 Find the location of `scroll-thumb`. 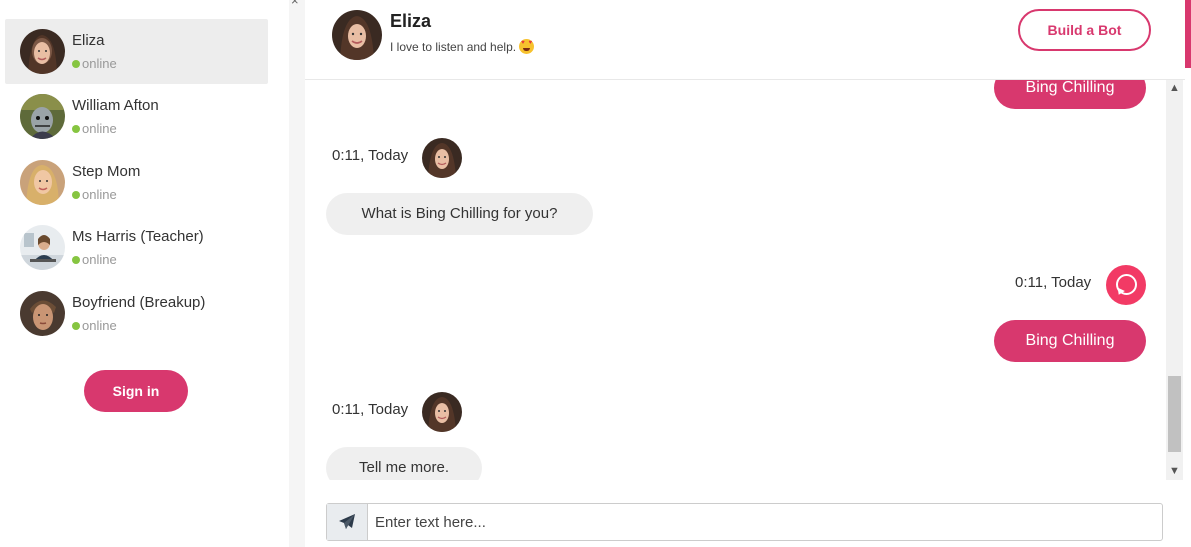

scroll-thumb is located at coordinates (1174, 414).